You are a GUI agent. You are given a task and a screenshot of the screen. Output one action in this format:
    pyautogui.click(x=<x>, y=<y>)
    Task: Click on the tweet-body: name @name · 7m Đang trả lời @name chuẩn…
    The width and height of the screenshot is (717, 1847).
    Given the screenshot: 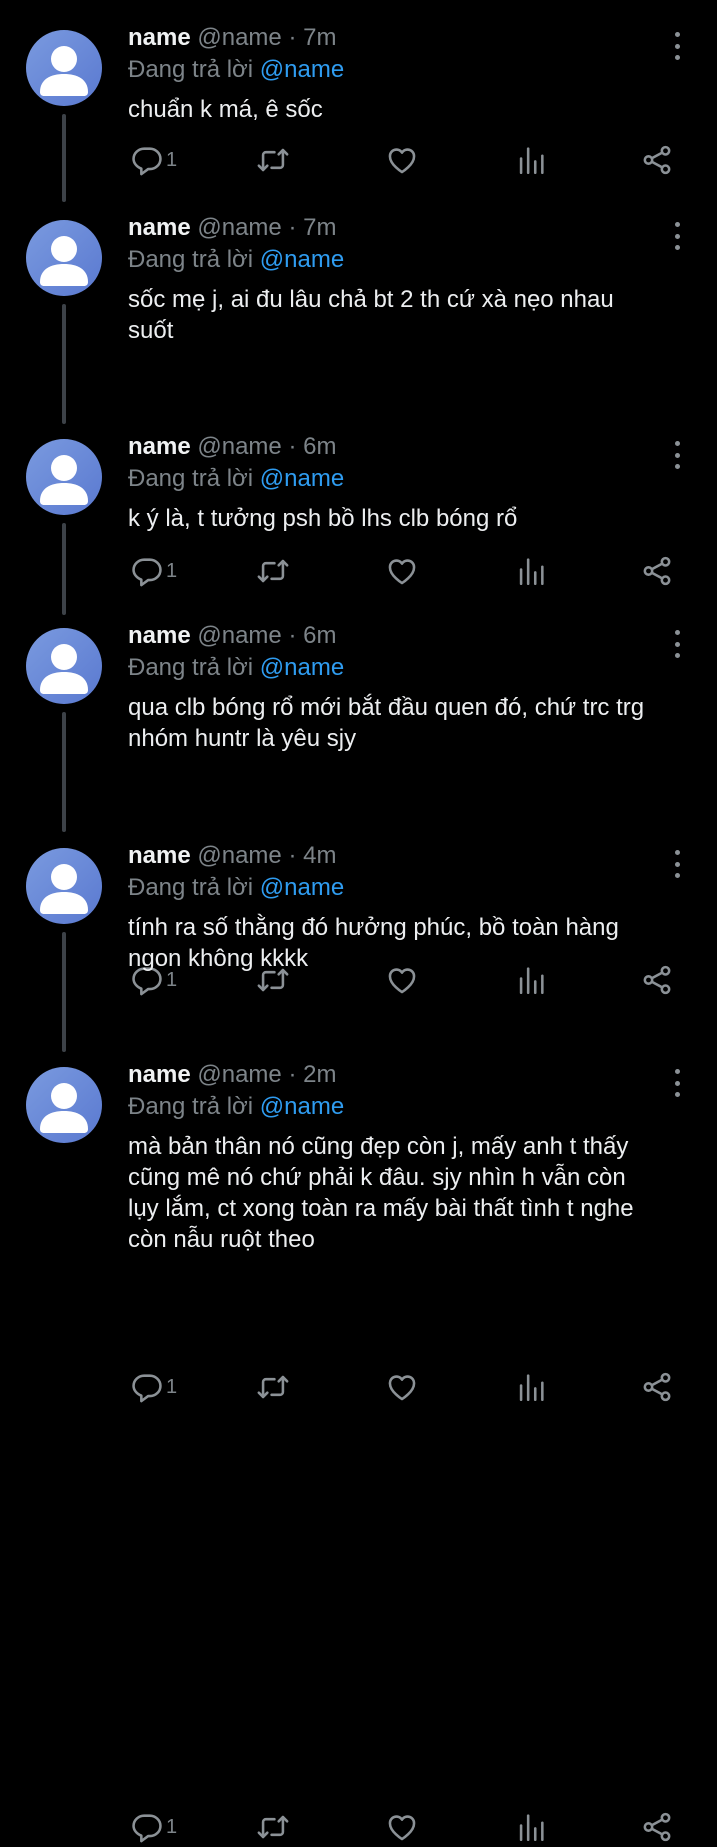 What is the action you would take?
    pyautogui.click(x=407, y=73)
    